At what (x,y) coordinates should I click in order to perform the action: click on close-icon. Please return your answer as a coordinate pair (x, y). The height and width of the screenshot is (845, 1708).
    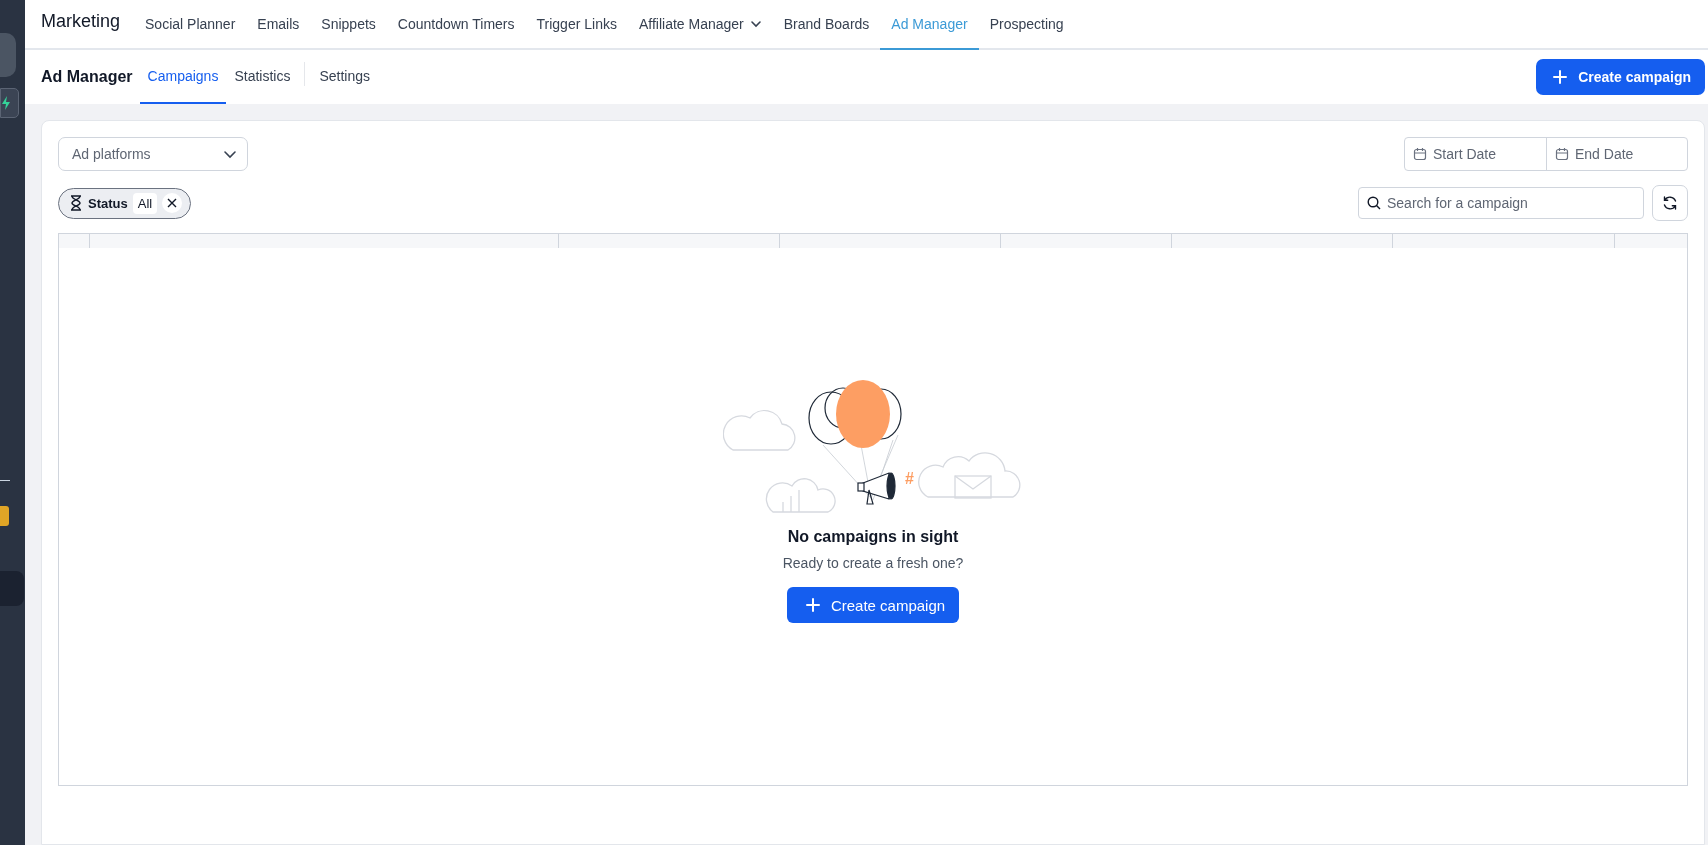
    Looking at the image, I should click on (172, 203).